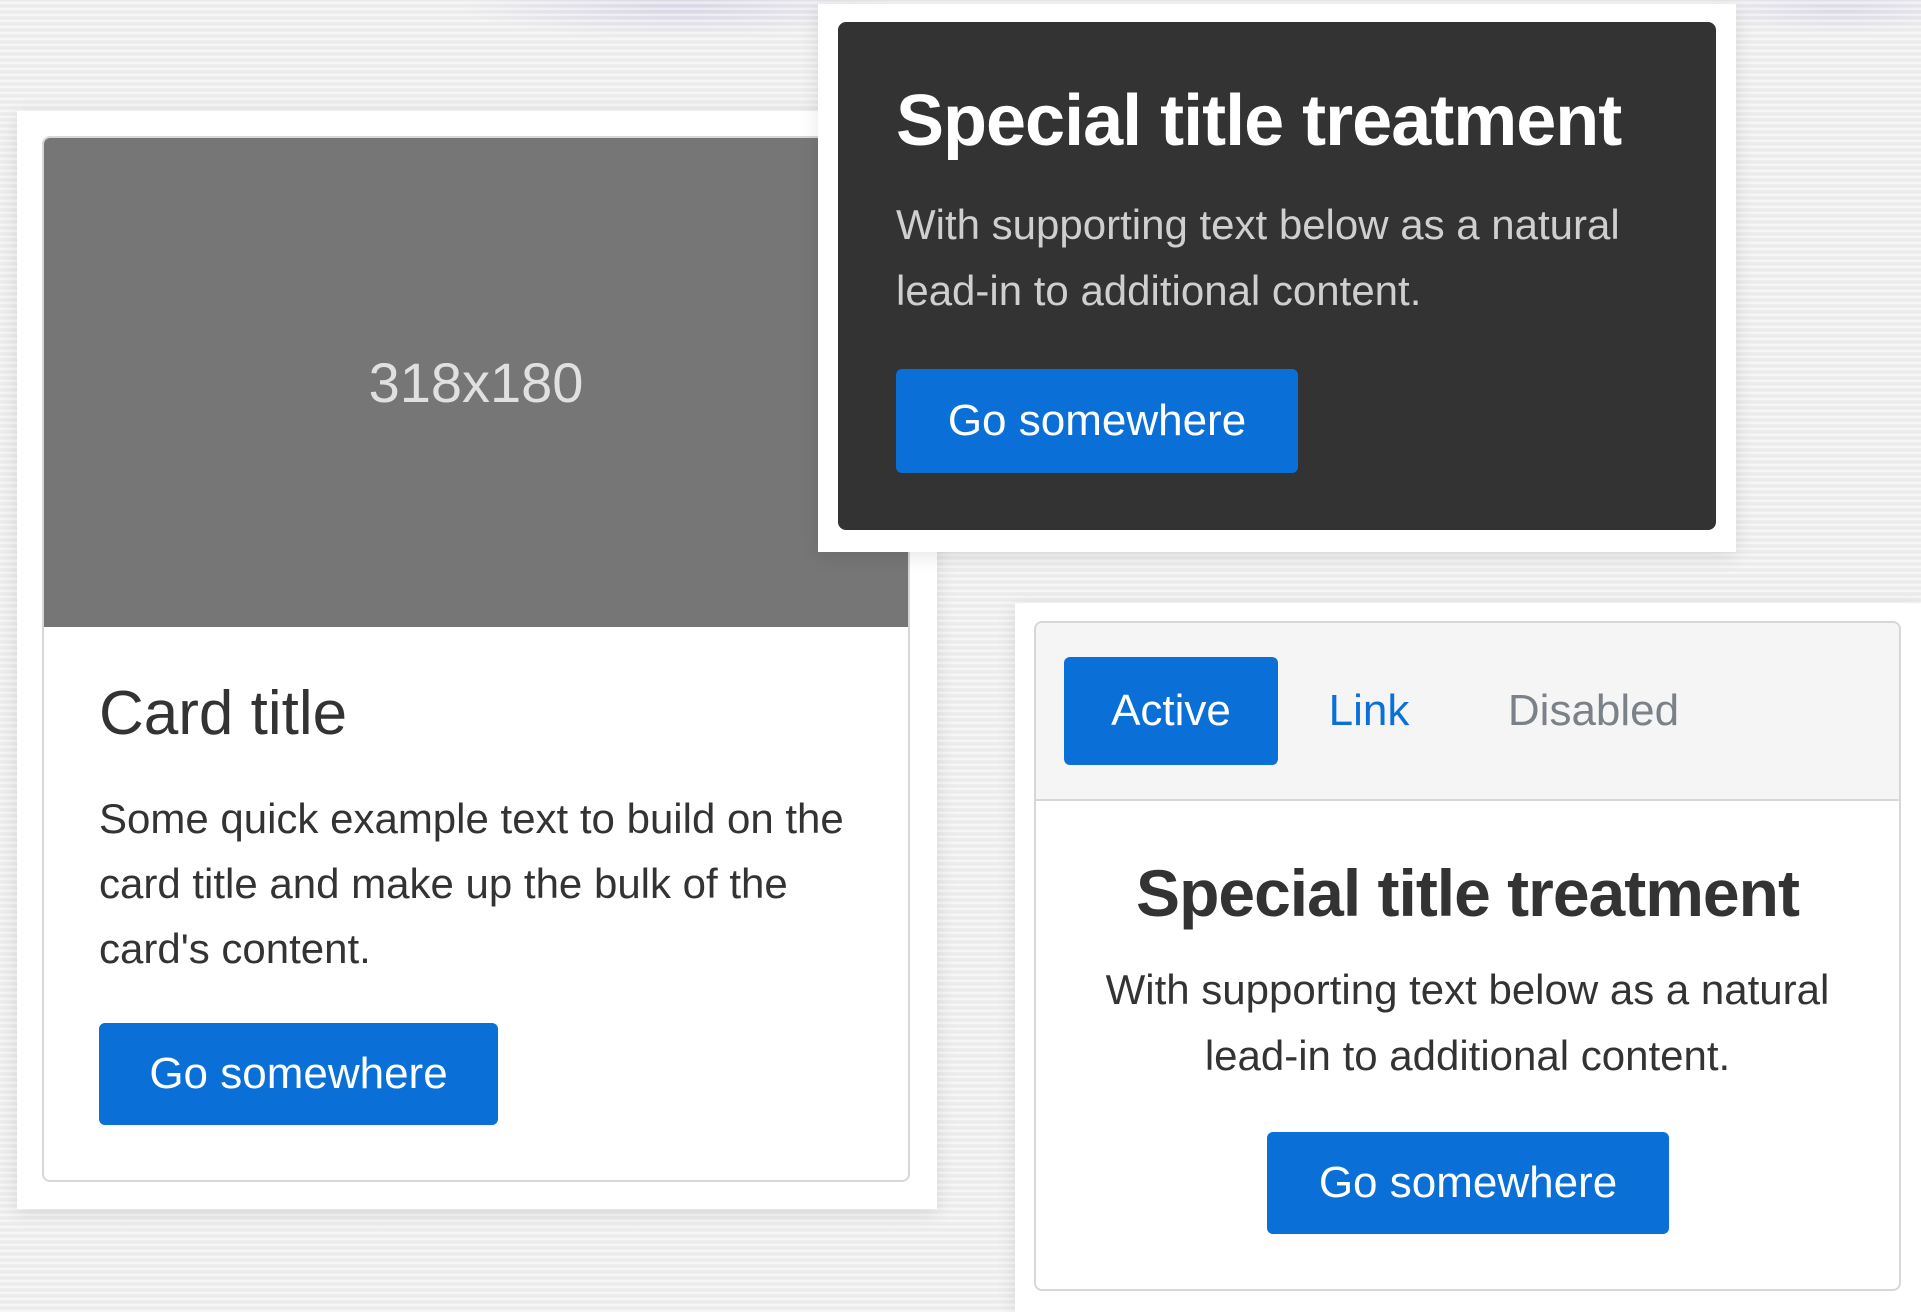 The height and width of the screenshot is (1312, 1921). I want to click on card-header-nav: Active Link Disabled, so click(1467, 712).